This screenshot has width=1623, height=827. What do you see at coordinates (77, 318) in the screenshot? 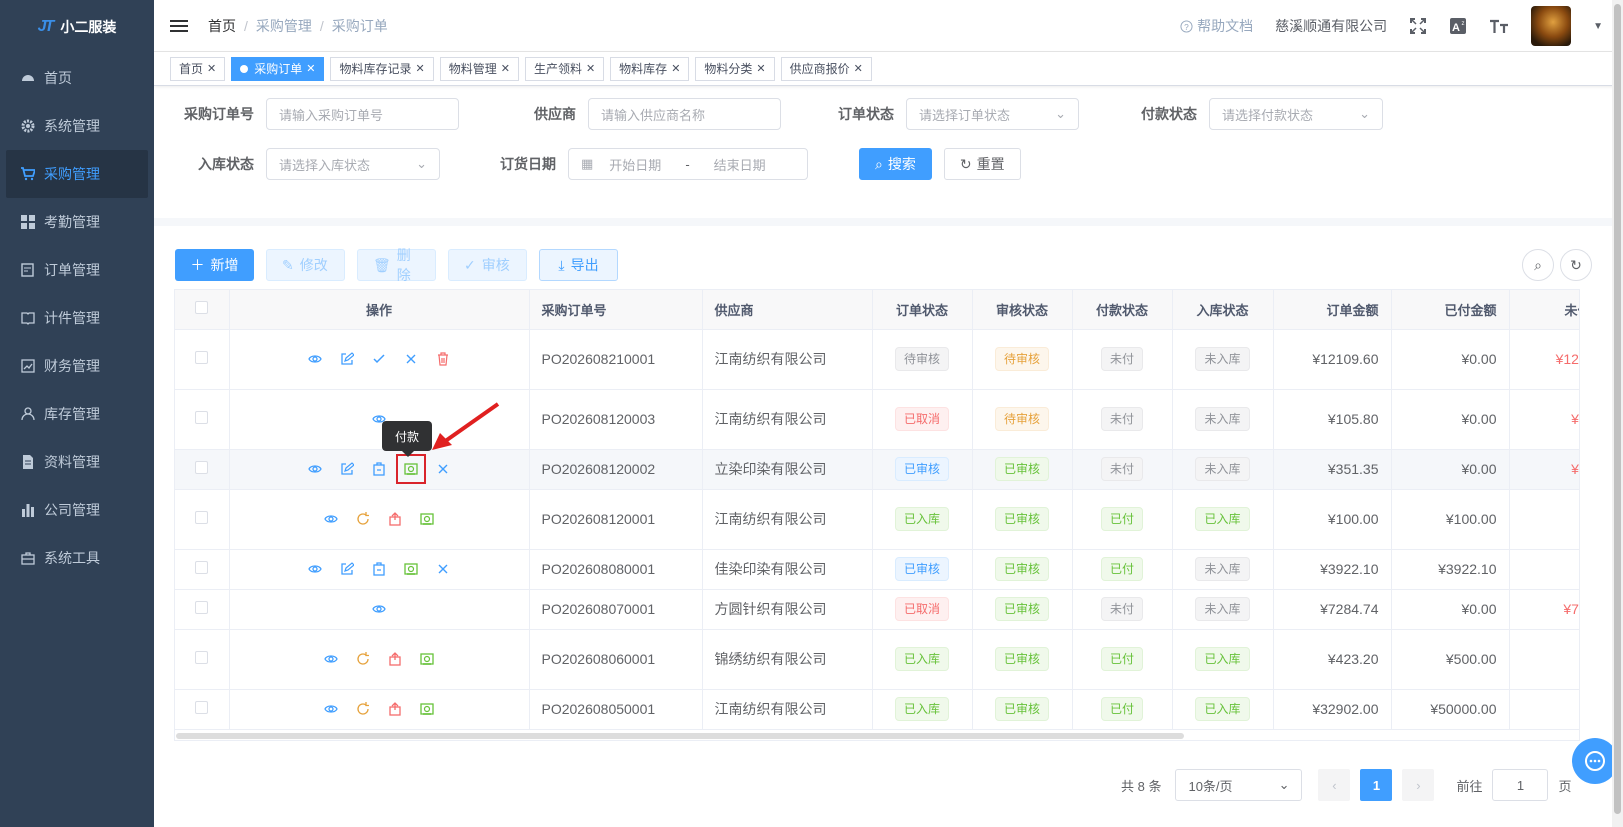
I see `sidebar-item-5: 计件管理` at bounding box center [77, 318].